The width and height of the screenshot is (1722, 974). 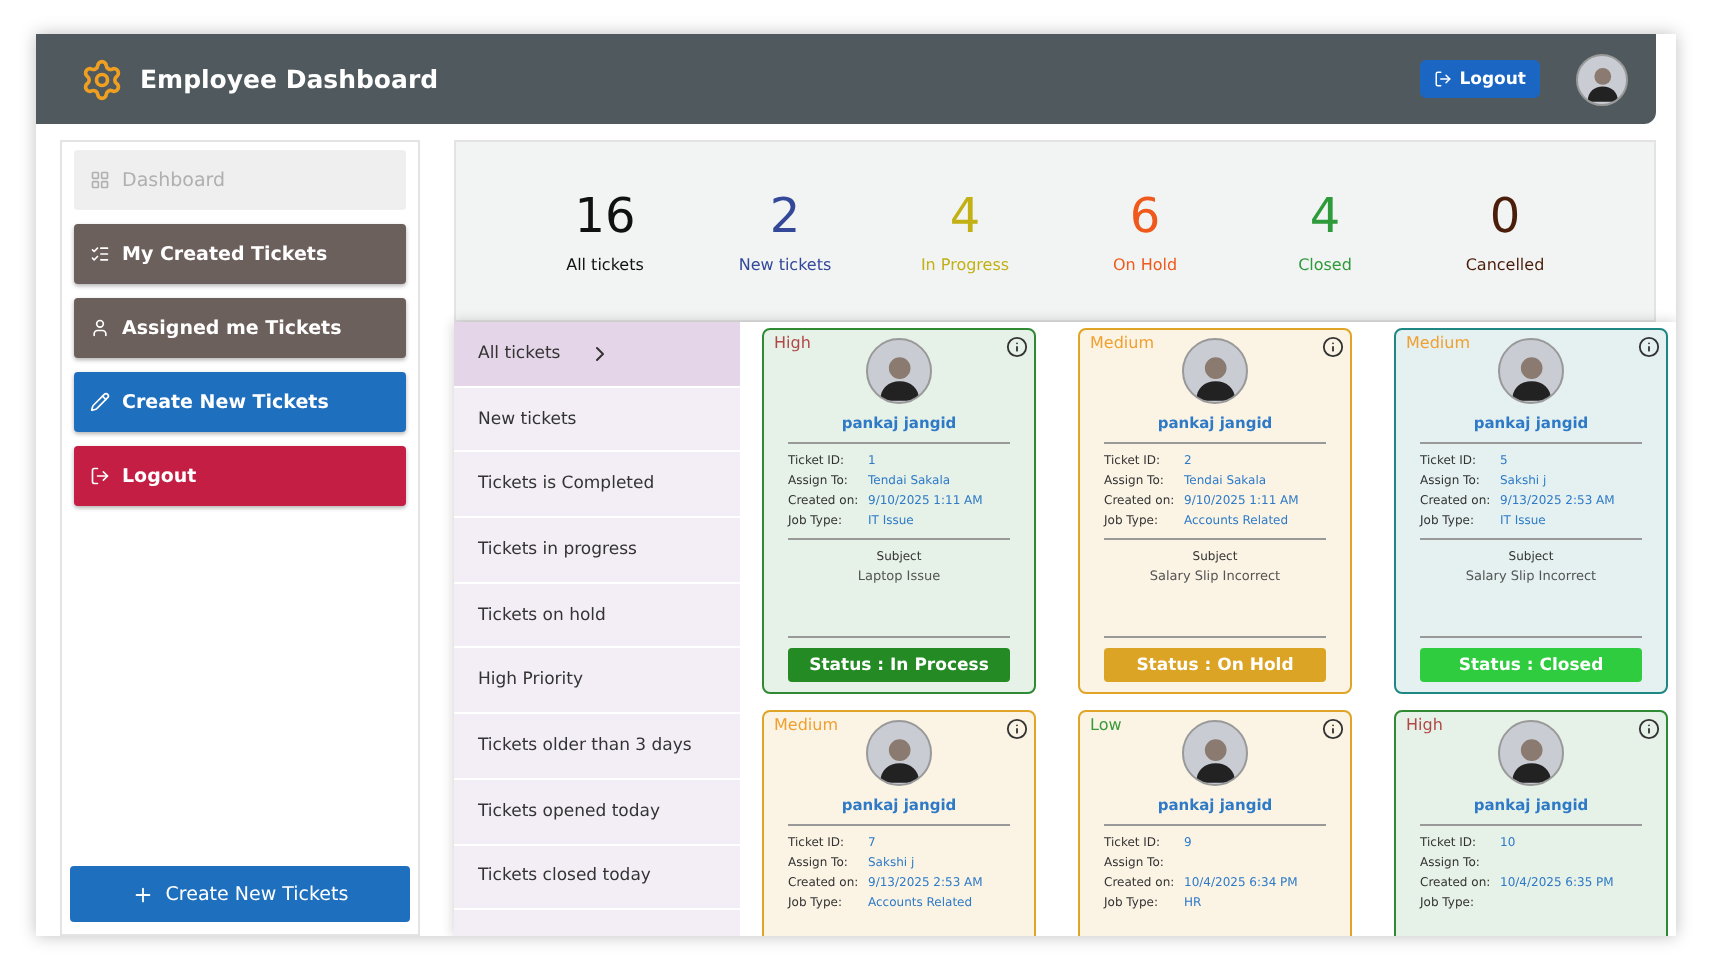 What do you see at coordinates (240, 328) in the screenshot?
I see `sidebar-item: Assigned me Tickets` at bounding box center [240, 328].